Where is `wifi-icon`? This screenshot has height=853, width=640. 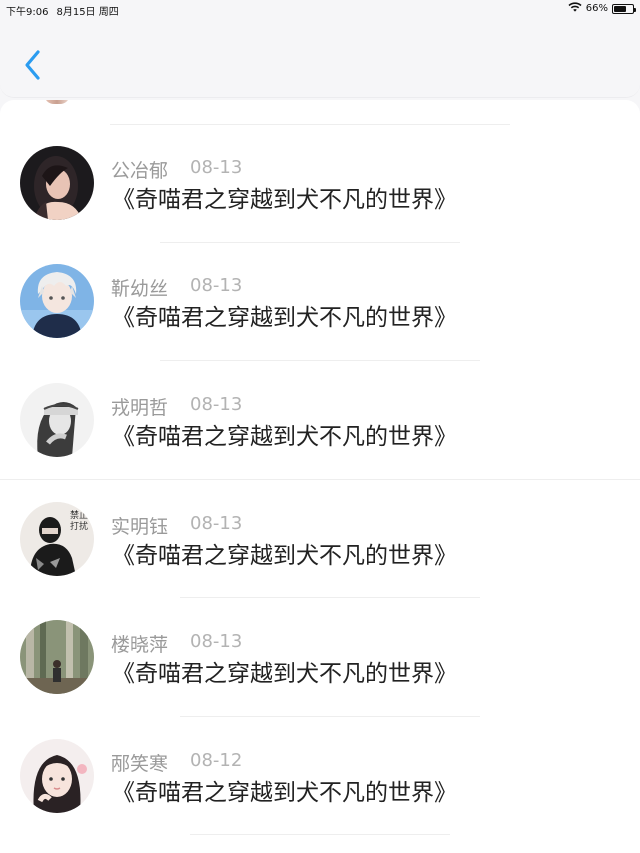 wifi-icon is located at coordinates (575, 8).